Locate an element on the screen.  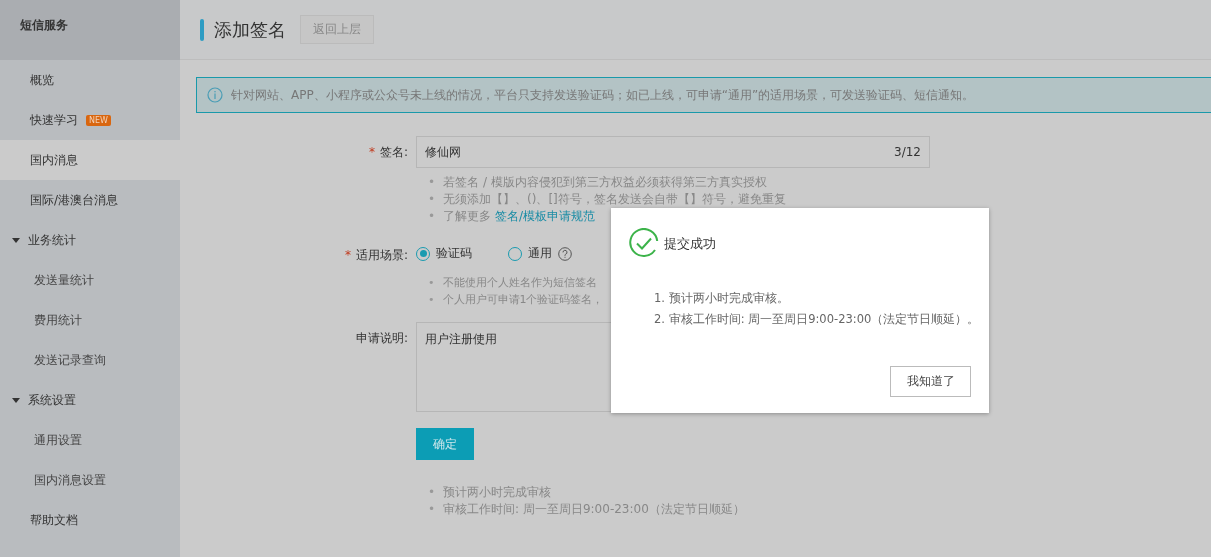
page-title: 添加签名 is located at coordinates (250, 29).